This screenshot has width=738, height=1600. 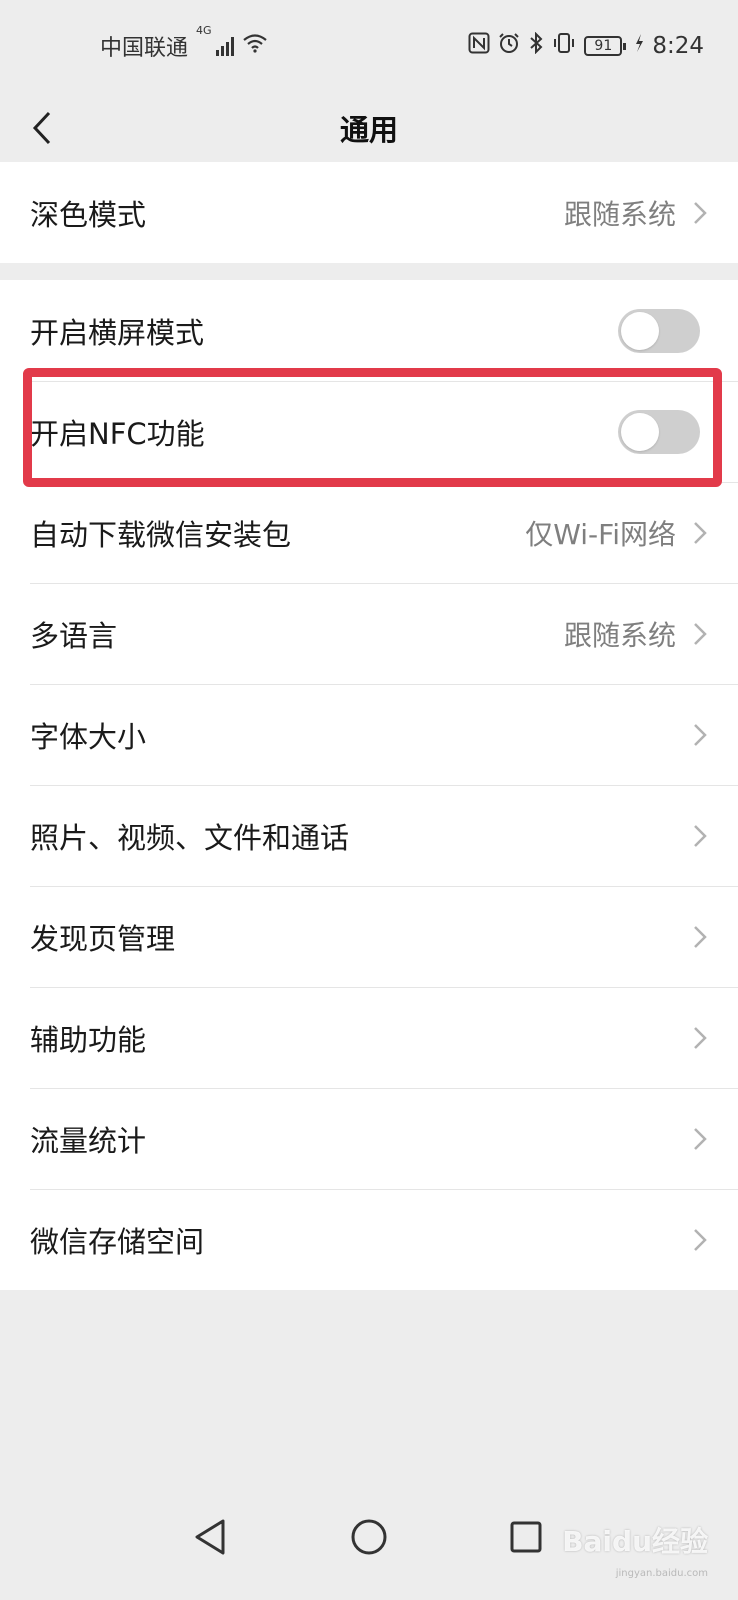 I want to click on language-label: 多语言, so click(x=74, y=635).